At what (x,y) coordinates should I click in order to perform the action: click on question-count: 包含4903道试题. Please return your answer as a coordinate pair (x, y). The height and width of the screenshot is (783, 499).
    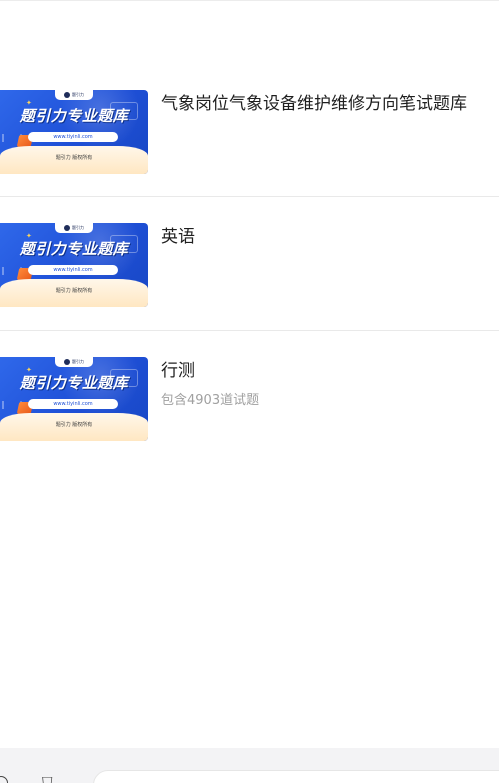
    Looking at the image, I should click on (210, 400).